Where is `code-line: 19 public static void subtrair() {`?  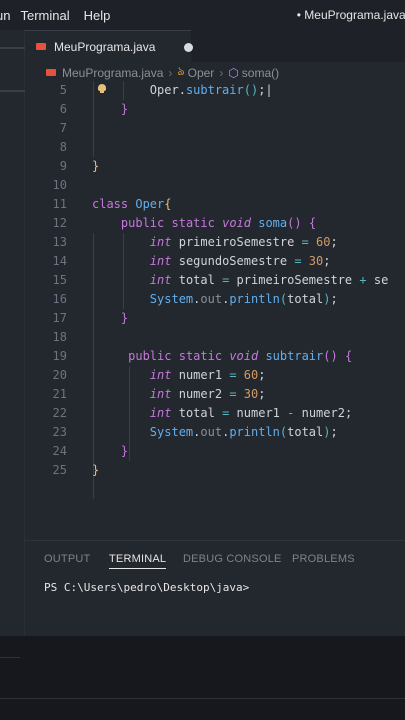 code-line: 19 public static void subtrair() { is located at coordinates (215, 356).